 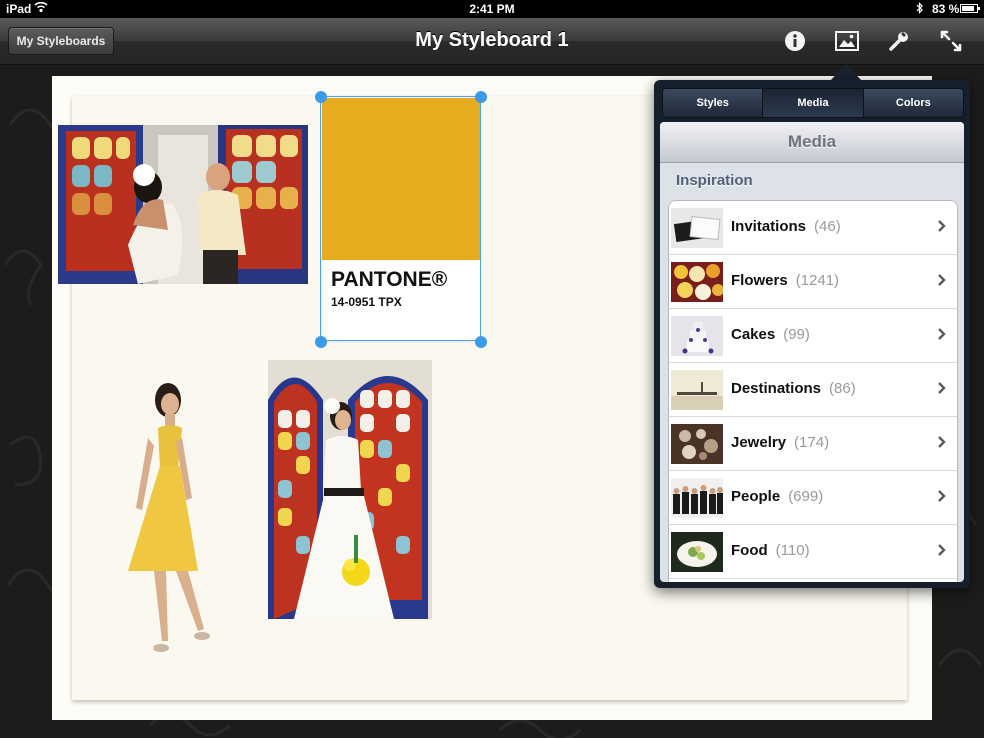 I want to click on pantone-swatch-card: PANTONE® 14-0951 TPX, so click(x=401, y=219).